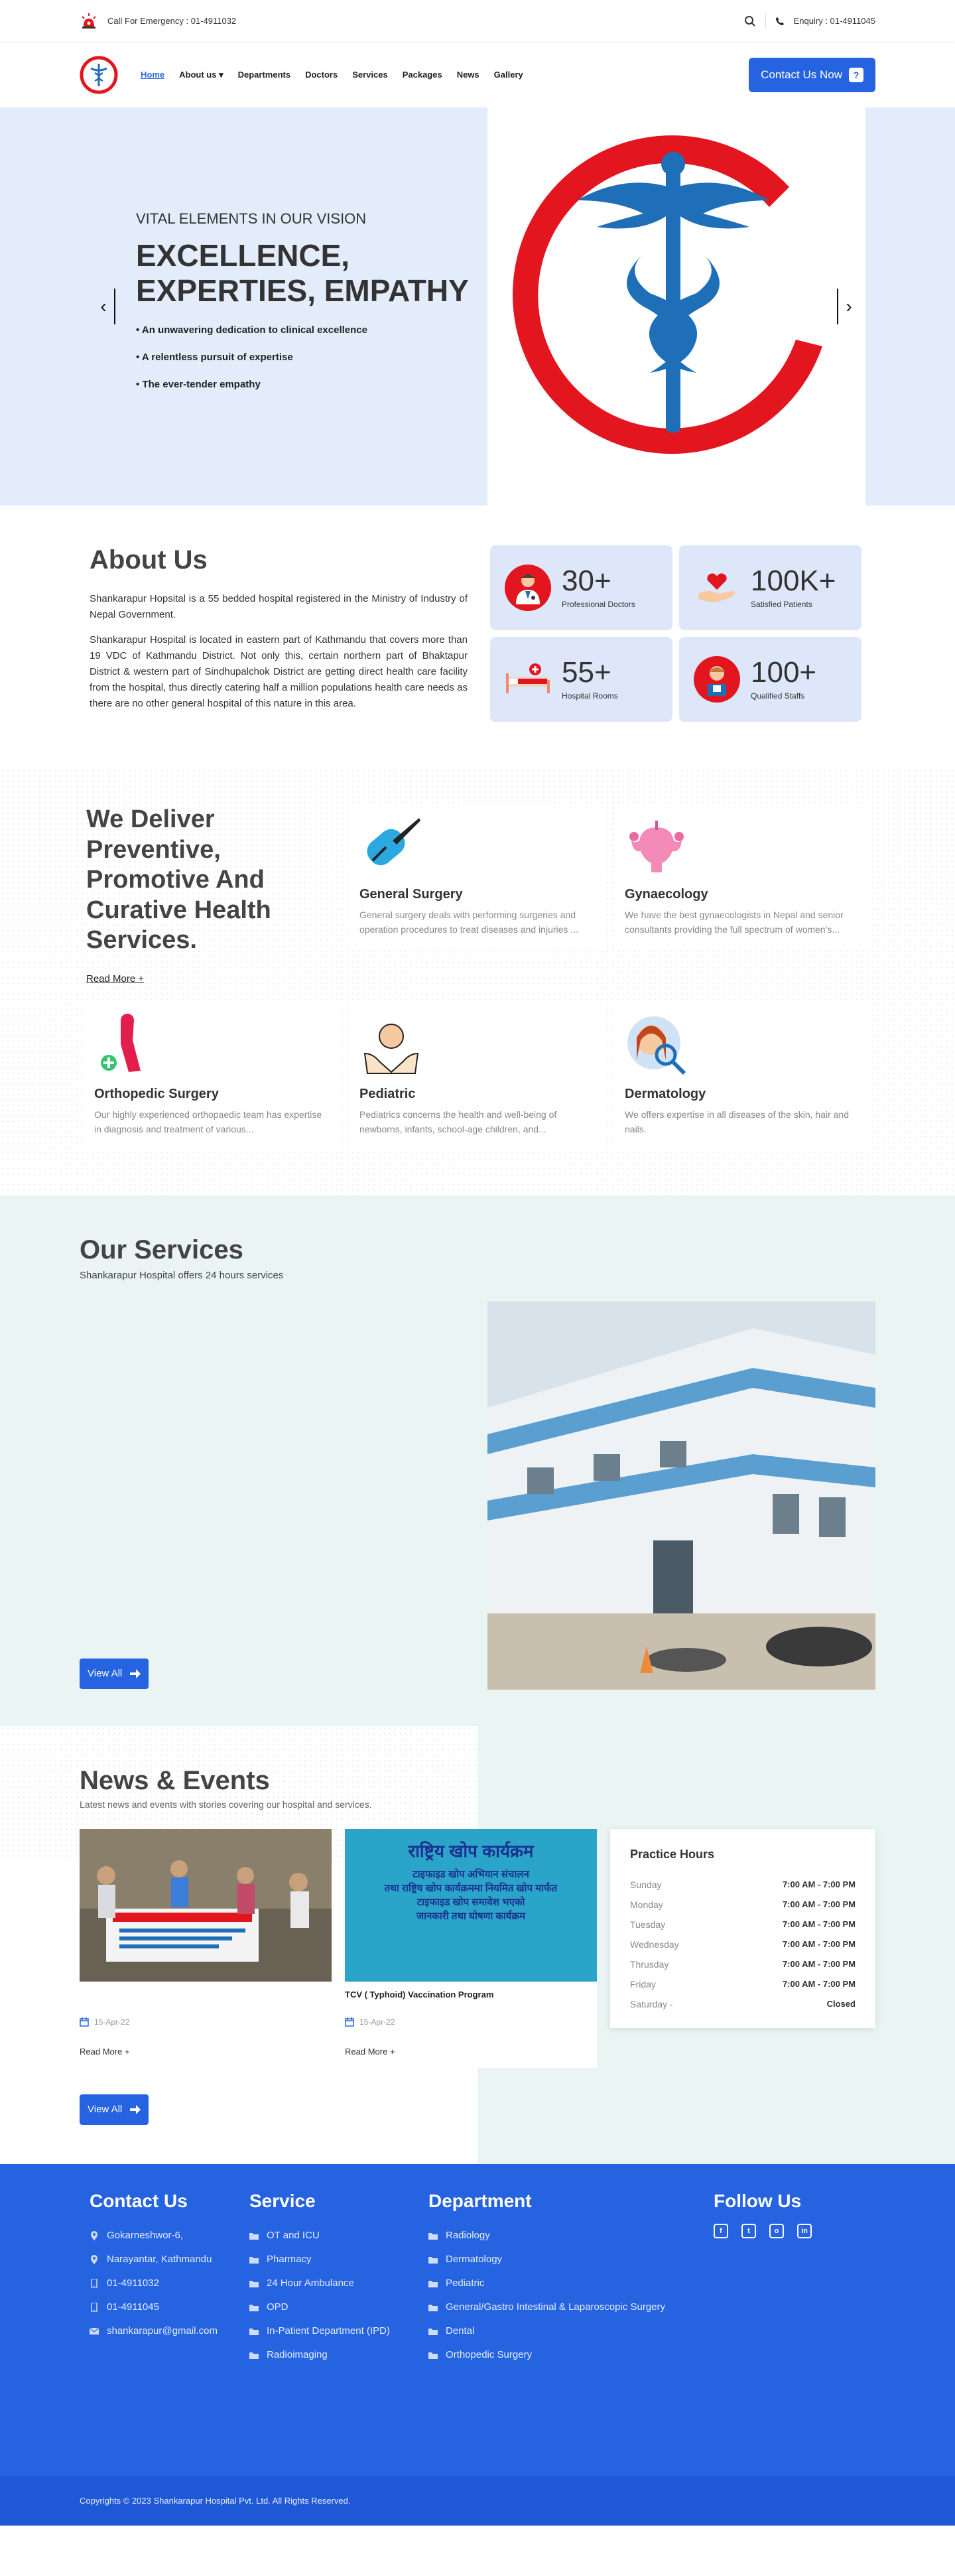 Image resolution: width=955 pixels, height=2576 pixels. I want to click on hero-bullet: • The ever-tender empathy, so click(198, 384).